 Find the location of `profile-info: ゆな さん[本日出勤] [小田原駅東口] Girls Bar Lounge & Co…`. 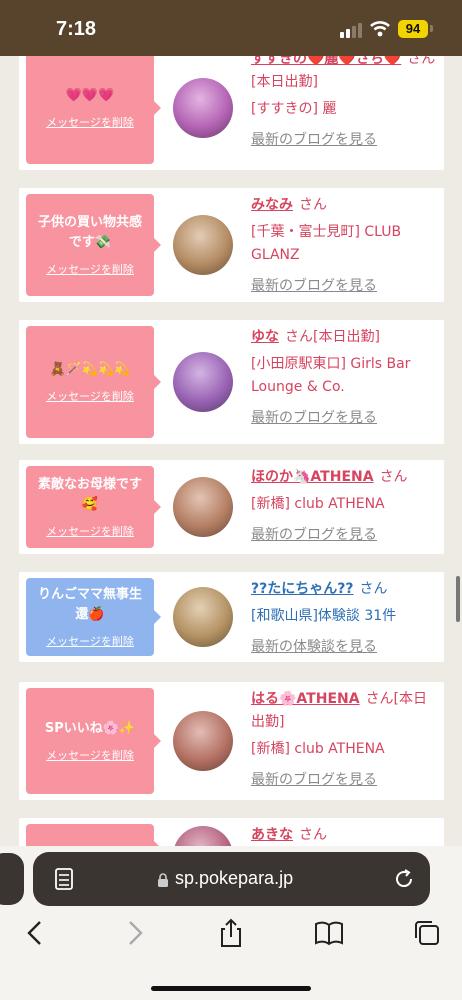

profile-info: ゆな さん[本日出勤] [小田原駅東口] Girls Bar Lounge & Co… is located at coordinates (346, 378).